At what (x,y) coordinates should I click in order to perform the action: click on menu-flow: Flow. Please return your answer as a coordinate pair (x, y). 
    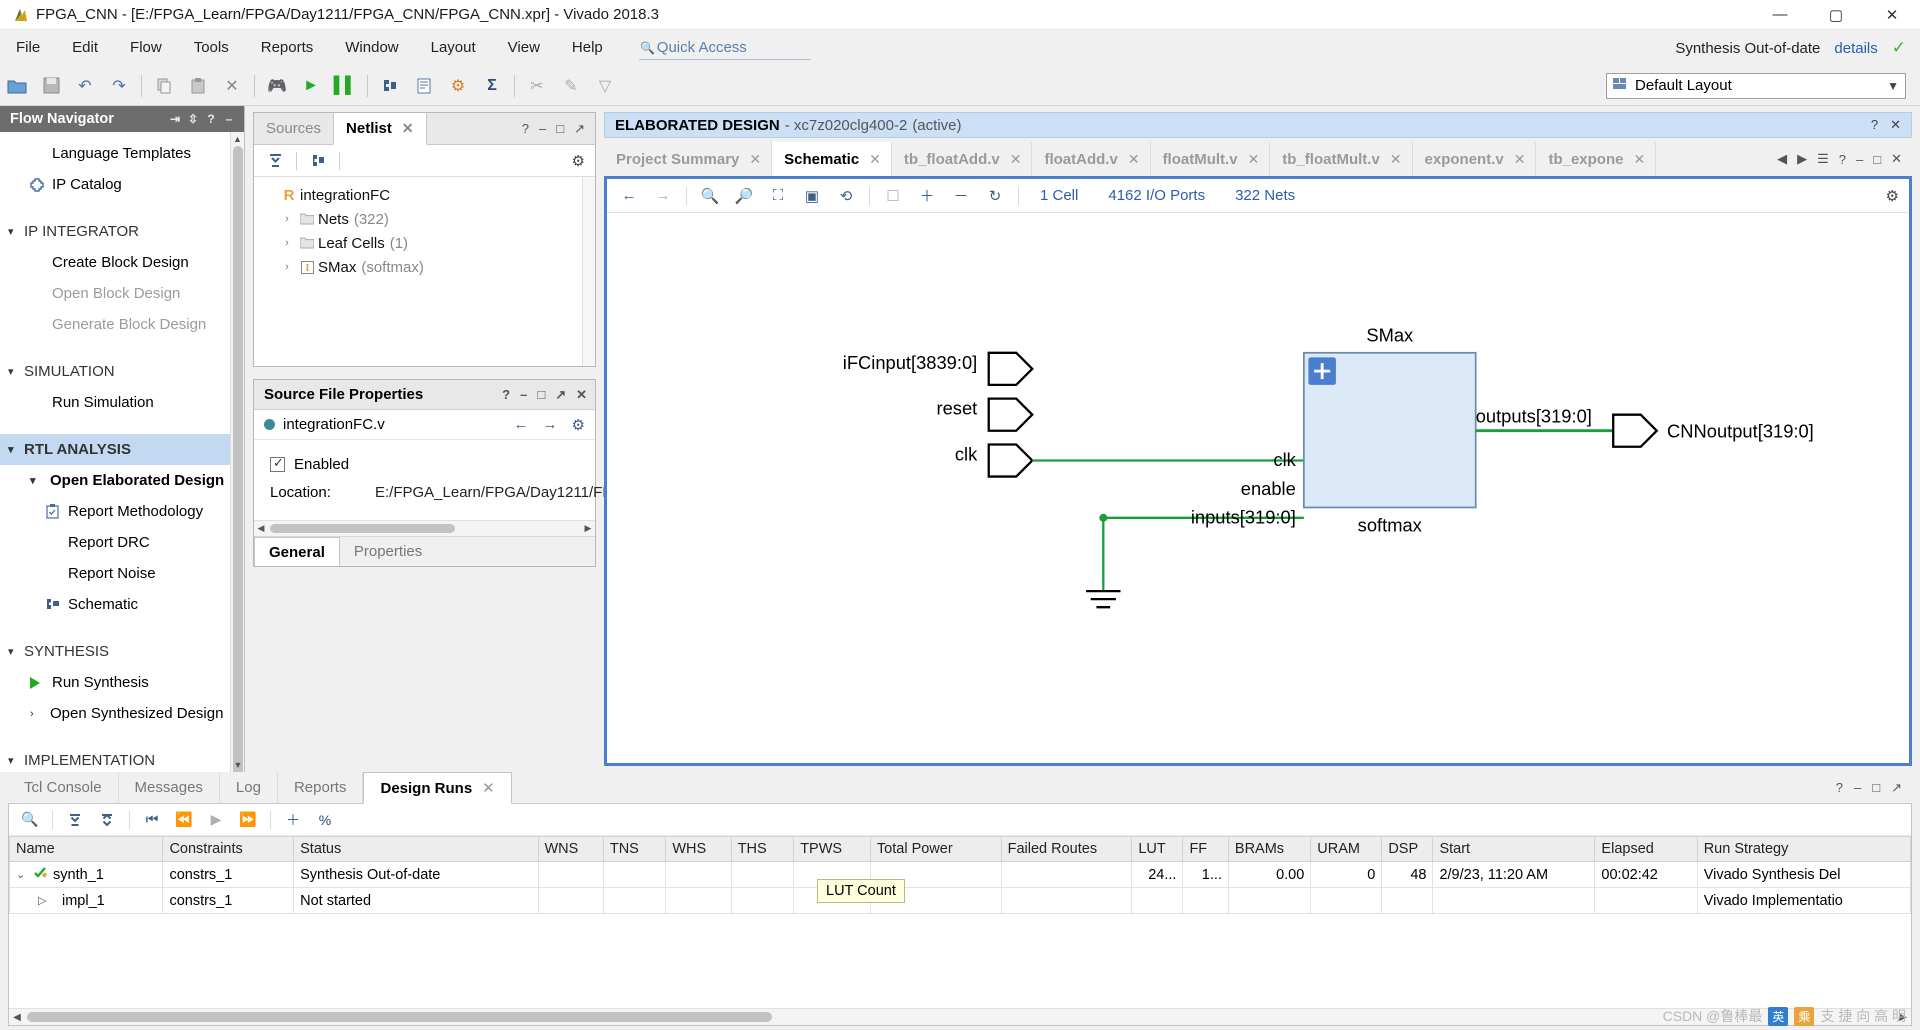
    Looking at the image, I should click on (146, 48).